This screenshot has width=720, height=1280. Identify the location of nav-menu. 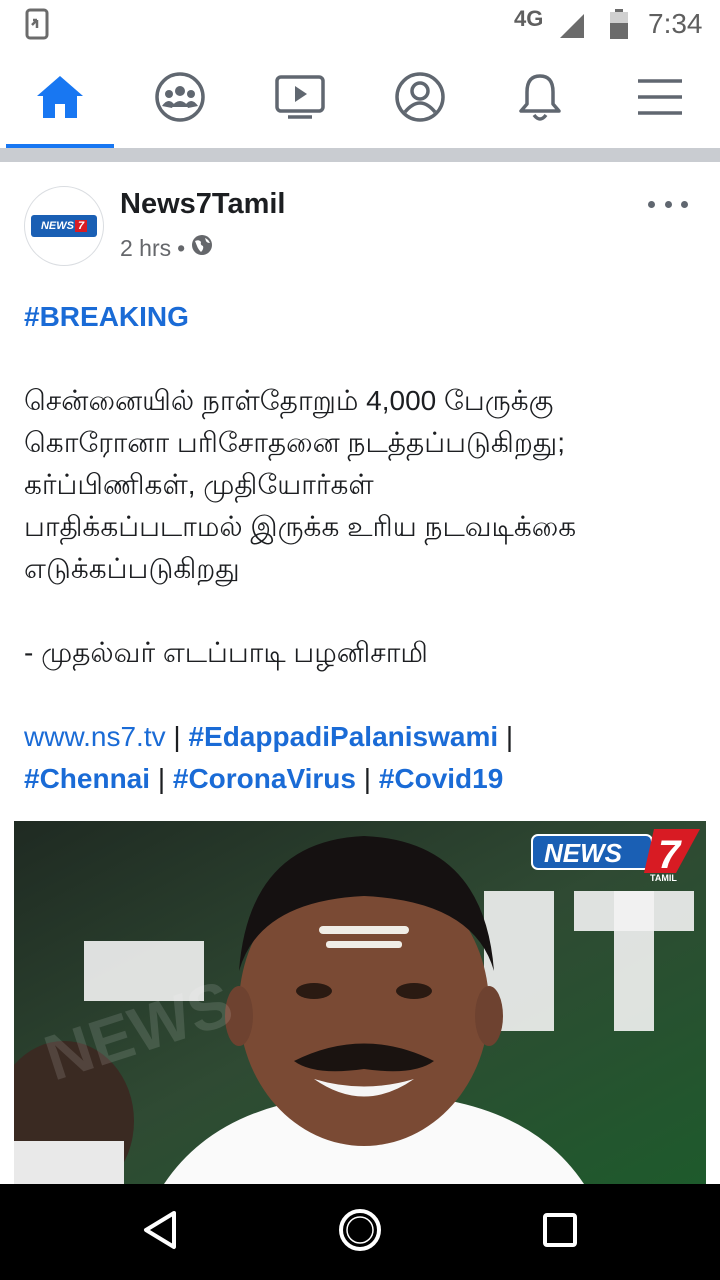
(660, 99).